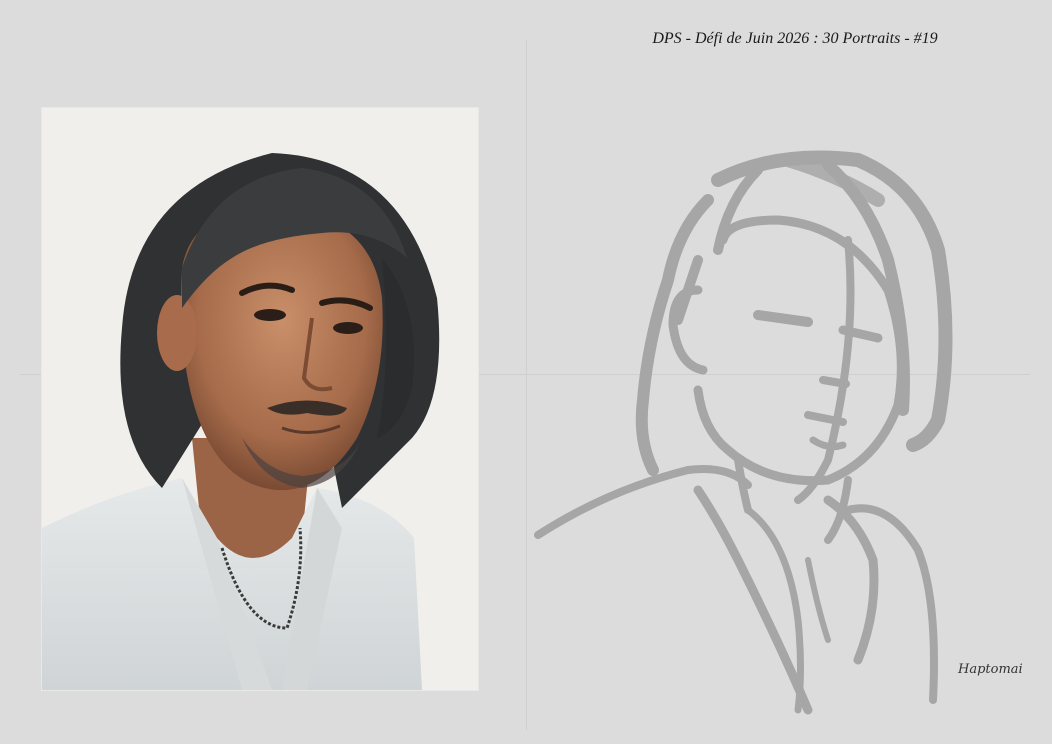 This screenshot has width=1052, height=744. I want to click on artist-signature: Haptomai, so click(990, 669).